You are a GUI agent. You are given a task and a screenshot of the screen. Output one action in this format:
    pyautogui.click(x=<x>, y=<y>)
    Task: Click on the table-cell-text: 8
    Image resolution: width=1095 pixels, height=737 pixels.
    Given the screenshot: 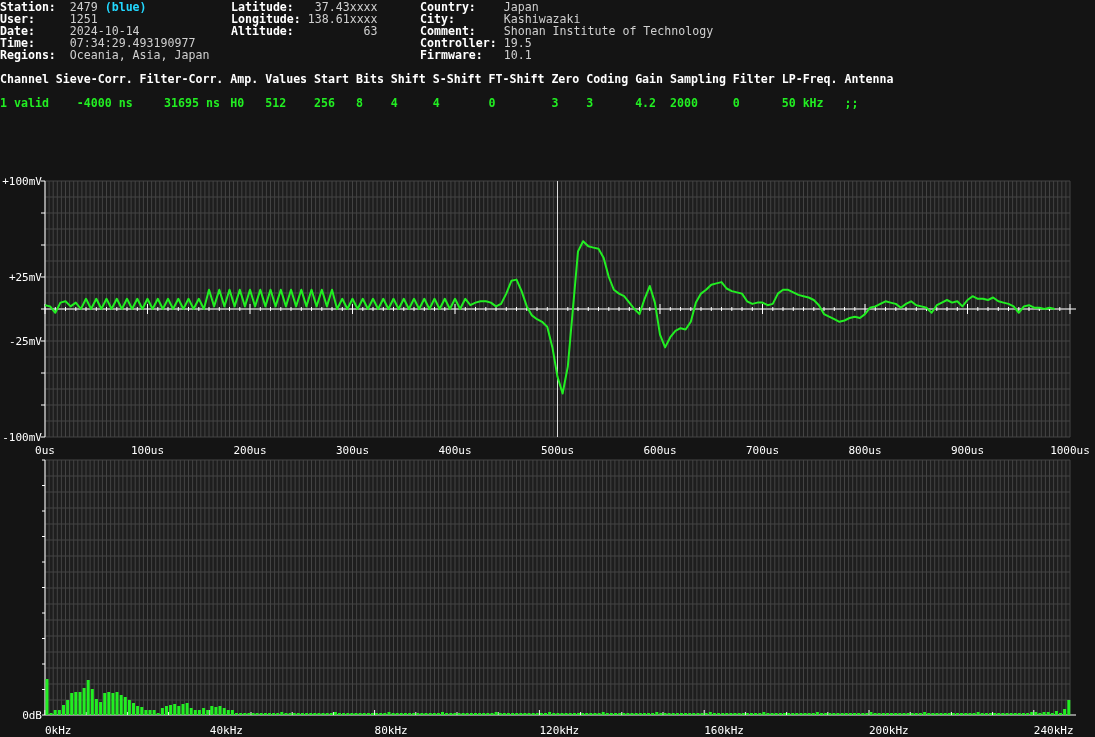 What is the action you would take?
    pyautogui.click(x=359, y=103)
    